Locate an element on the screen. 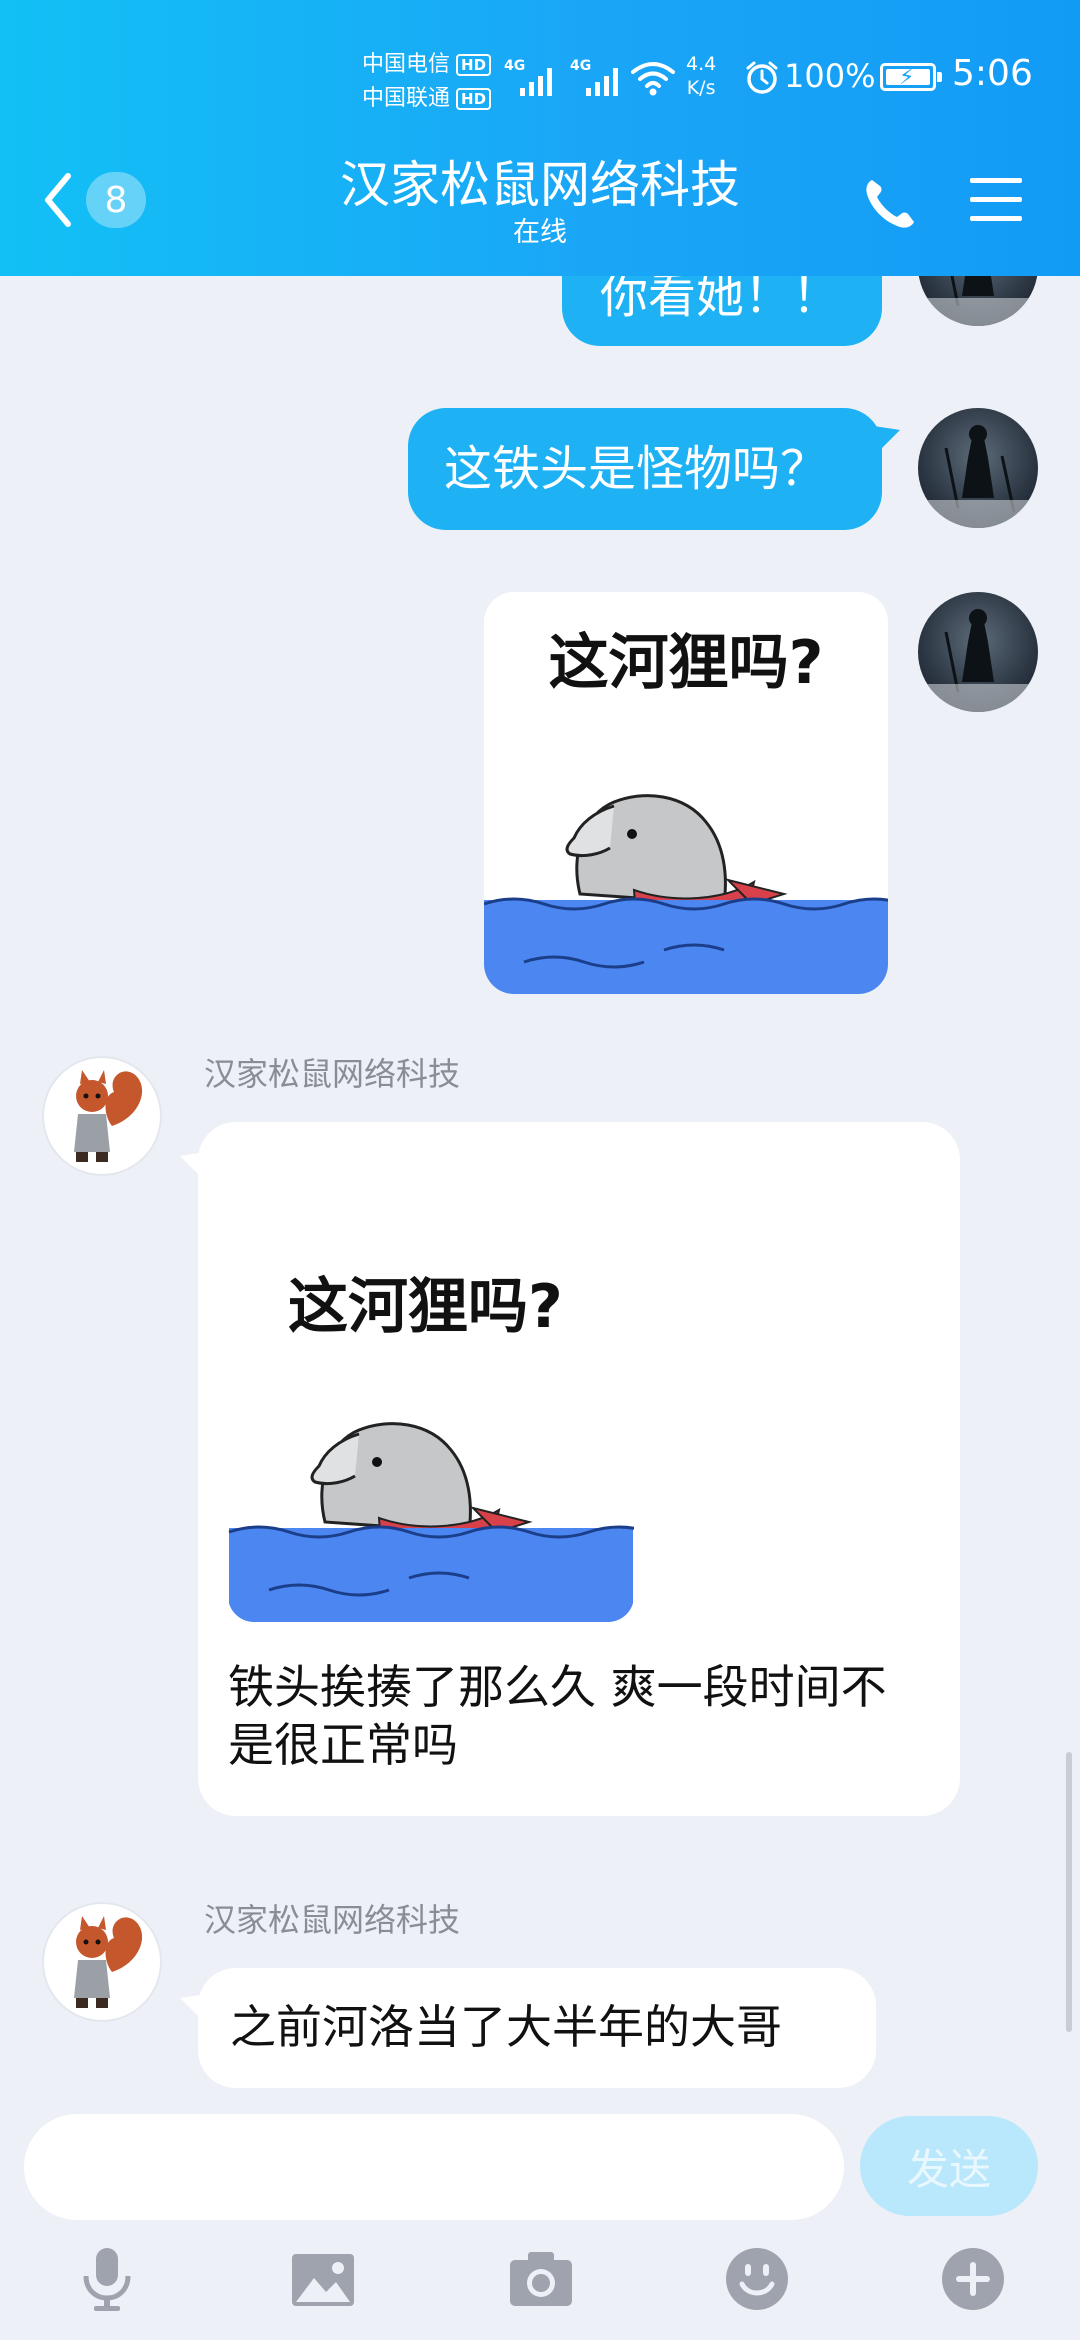  battery-icon: ⚡ is located at coordinates (911, 77).